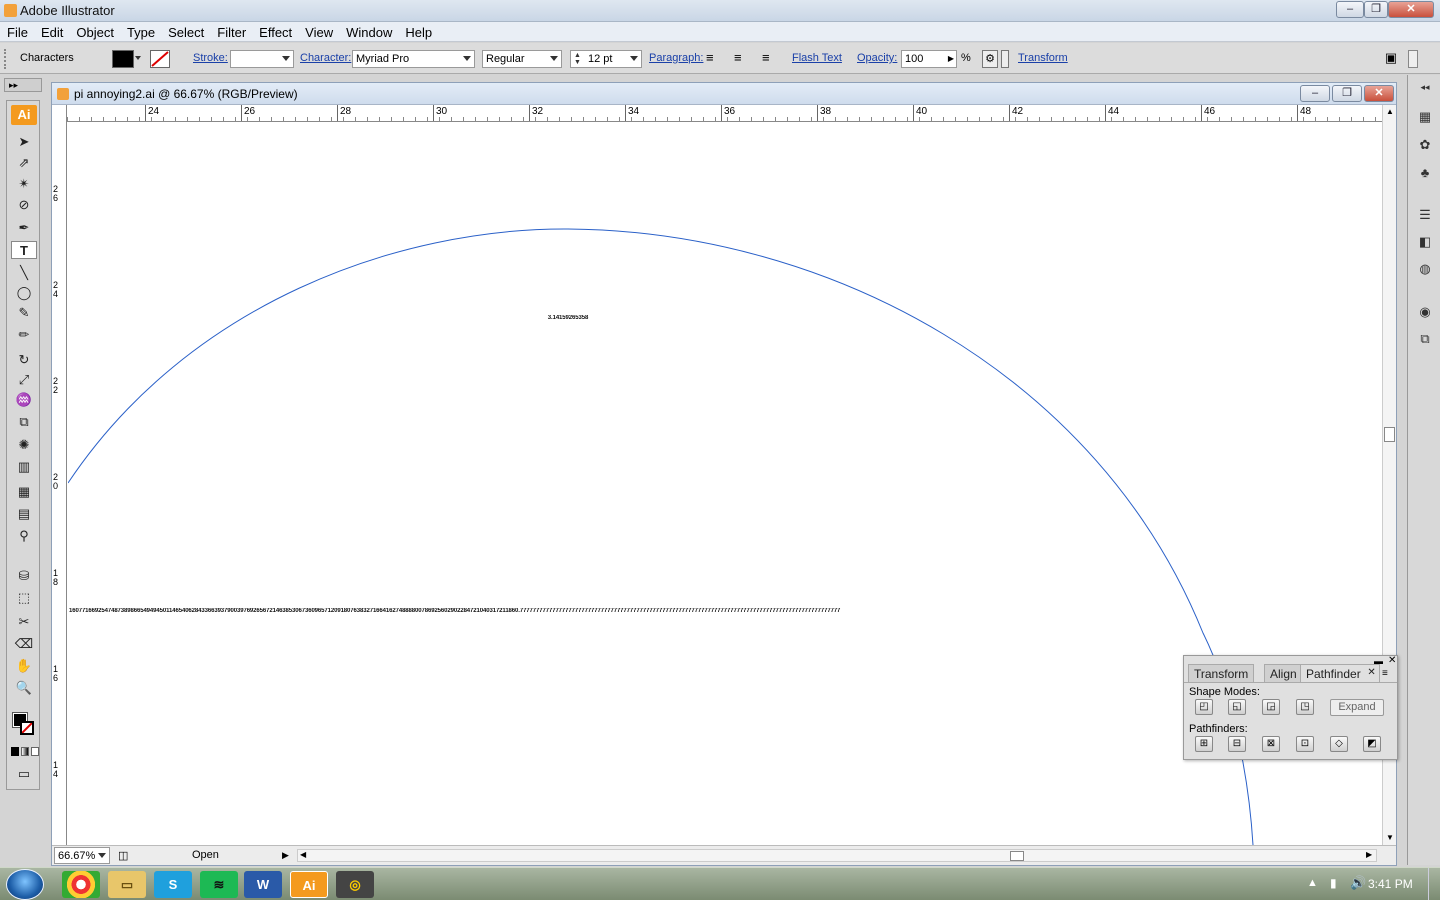 The height and width of the screenshot is (900, 1440). I want to click on line-tool-icon: ╲, so click(24, 273).